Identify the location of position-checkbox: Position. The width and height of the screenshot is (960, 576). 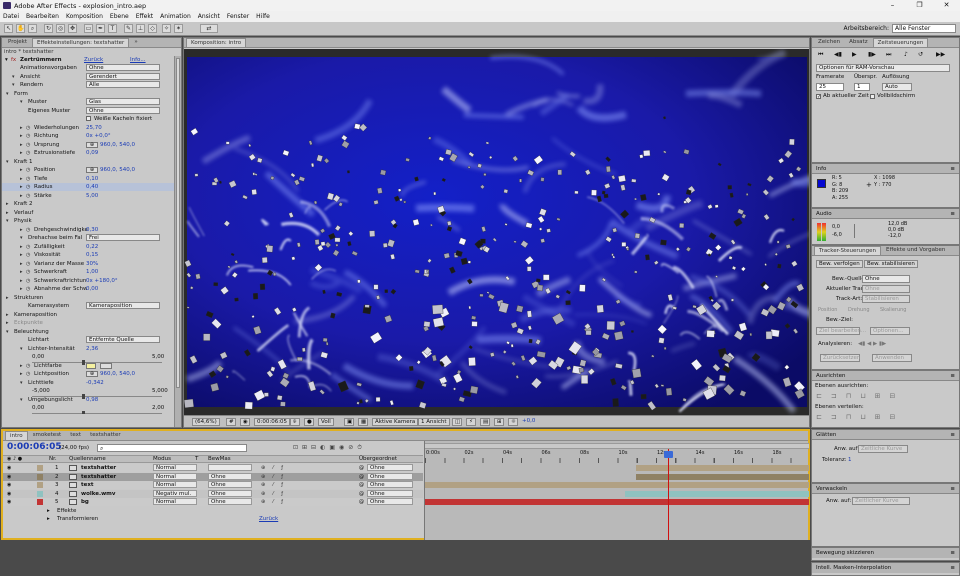
(827, 310).